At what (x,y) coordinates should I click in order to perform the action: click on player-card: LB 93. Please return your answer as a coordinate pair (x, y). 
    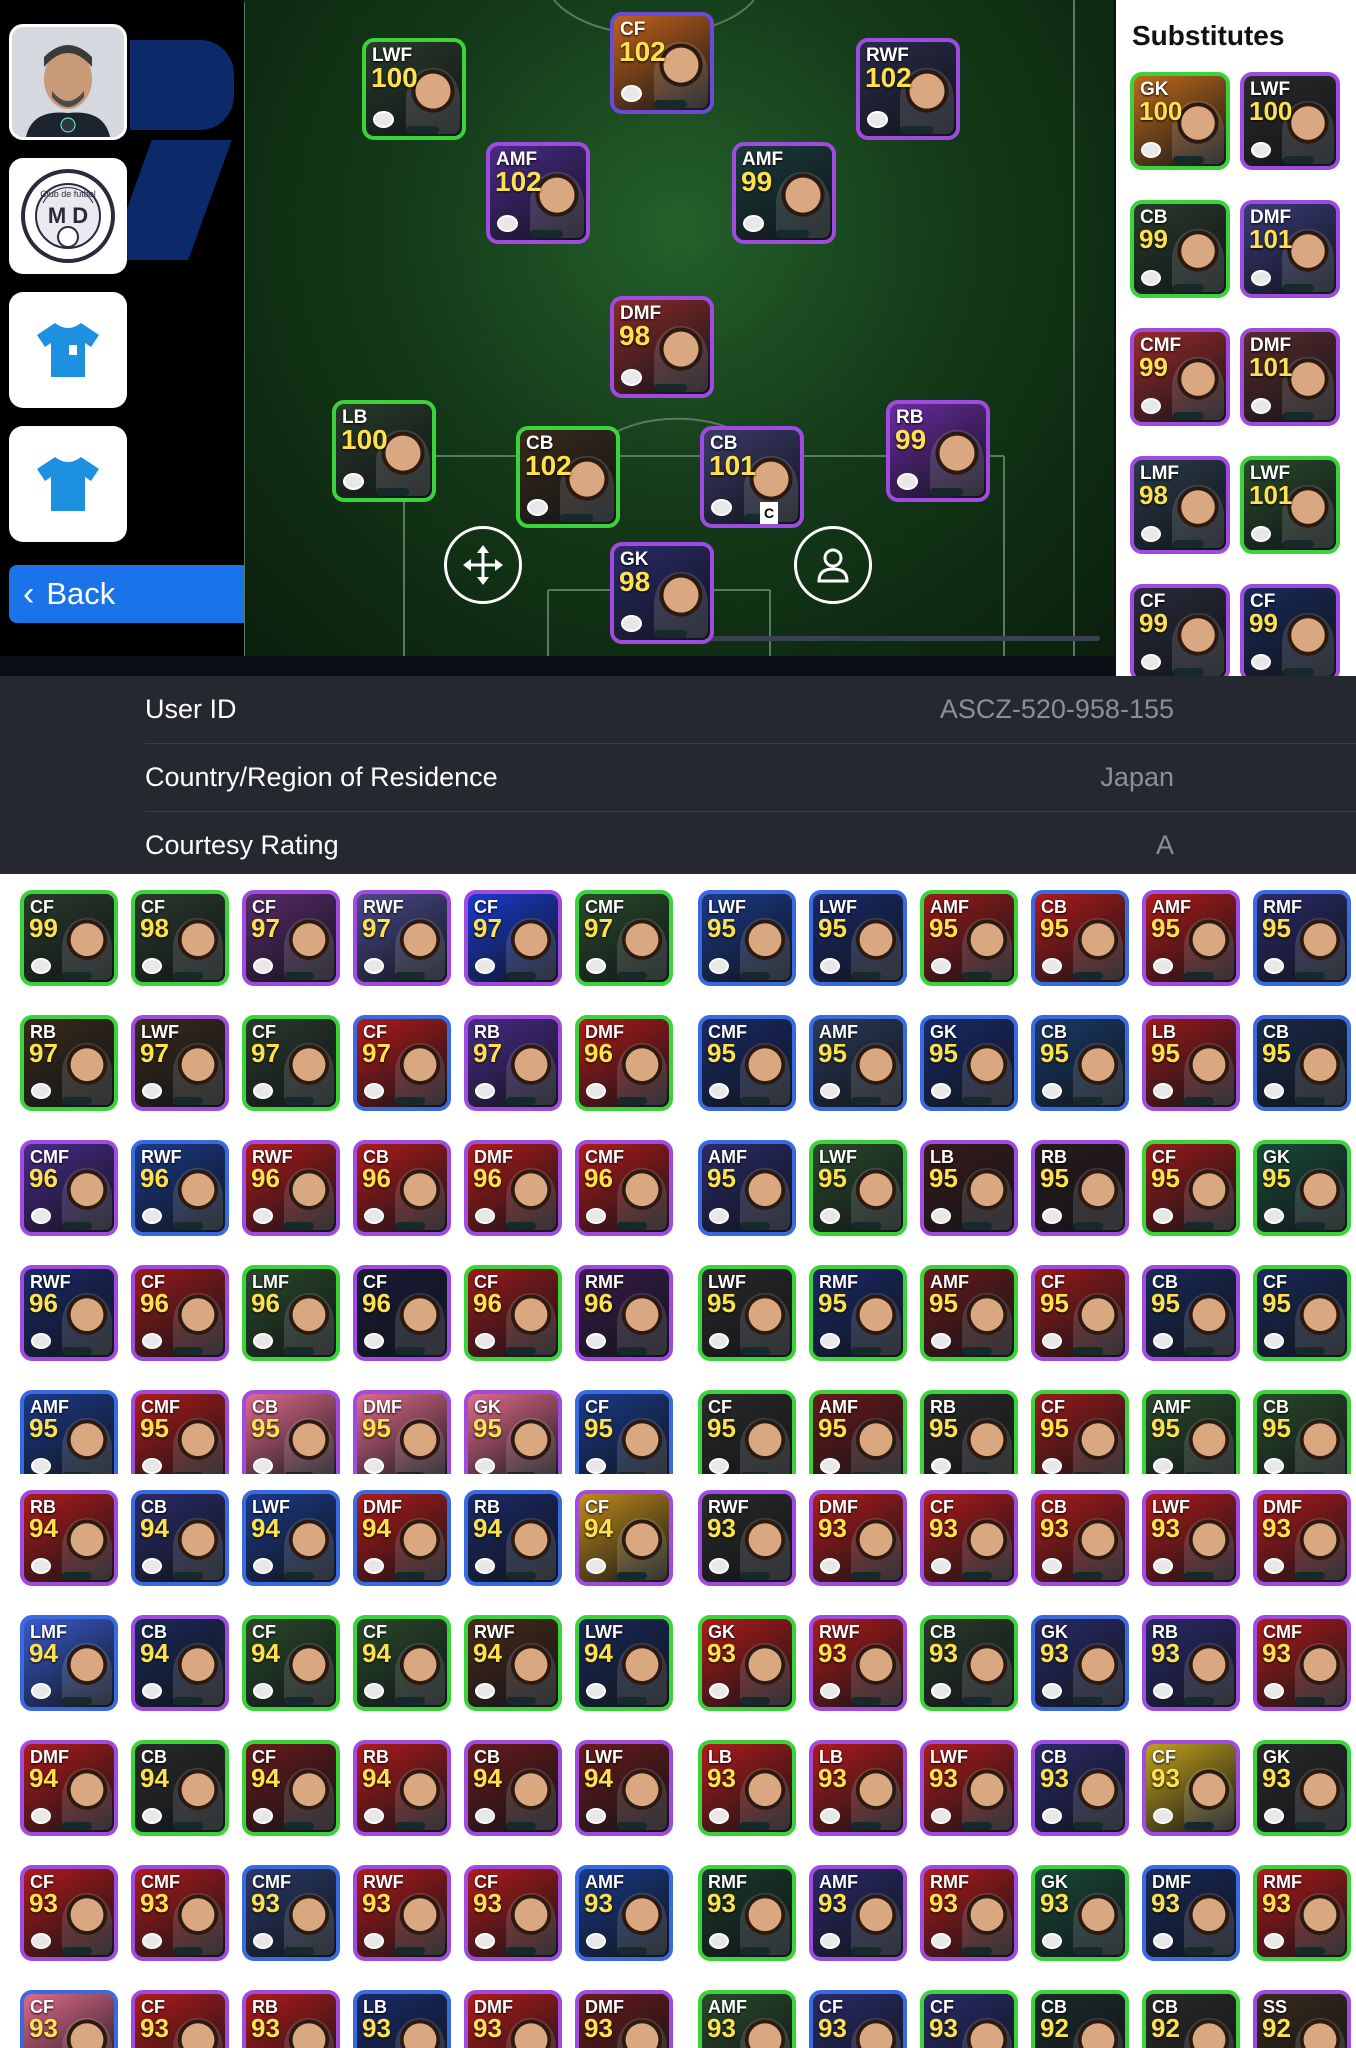
    Looking at the image, I should click on (747, 1788).